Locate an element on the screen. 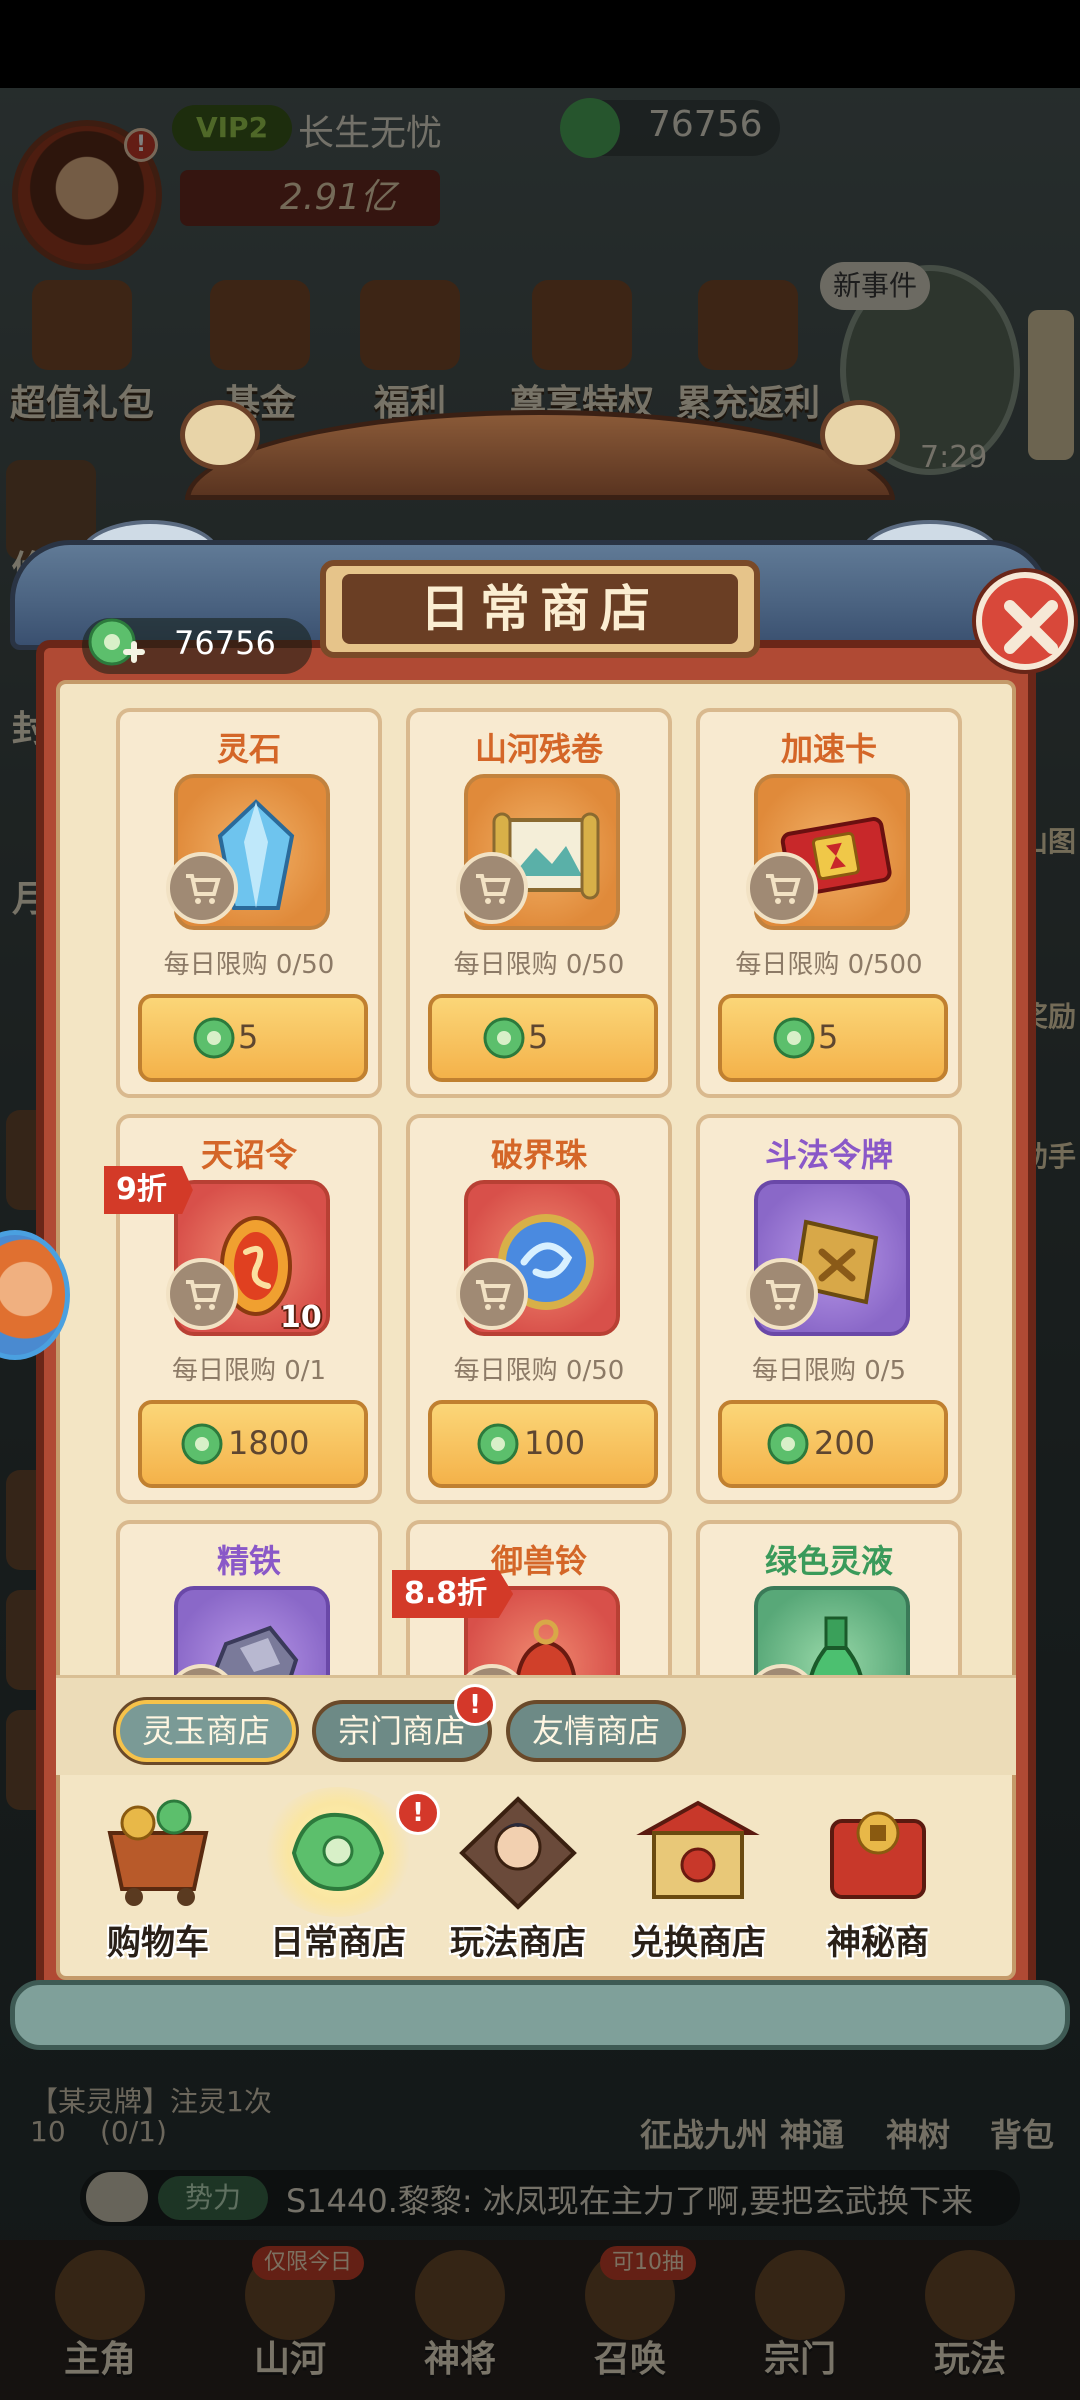  avatar-alert-badge: ! is located at coordinates (141, 145).